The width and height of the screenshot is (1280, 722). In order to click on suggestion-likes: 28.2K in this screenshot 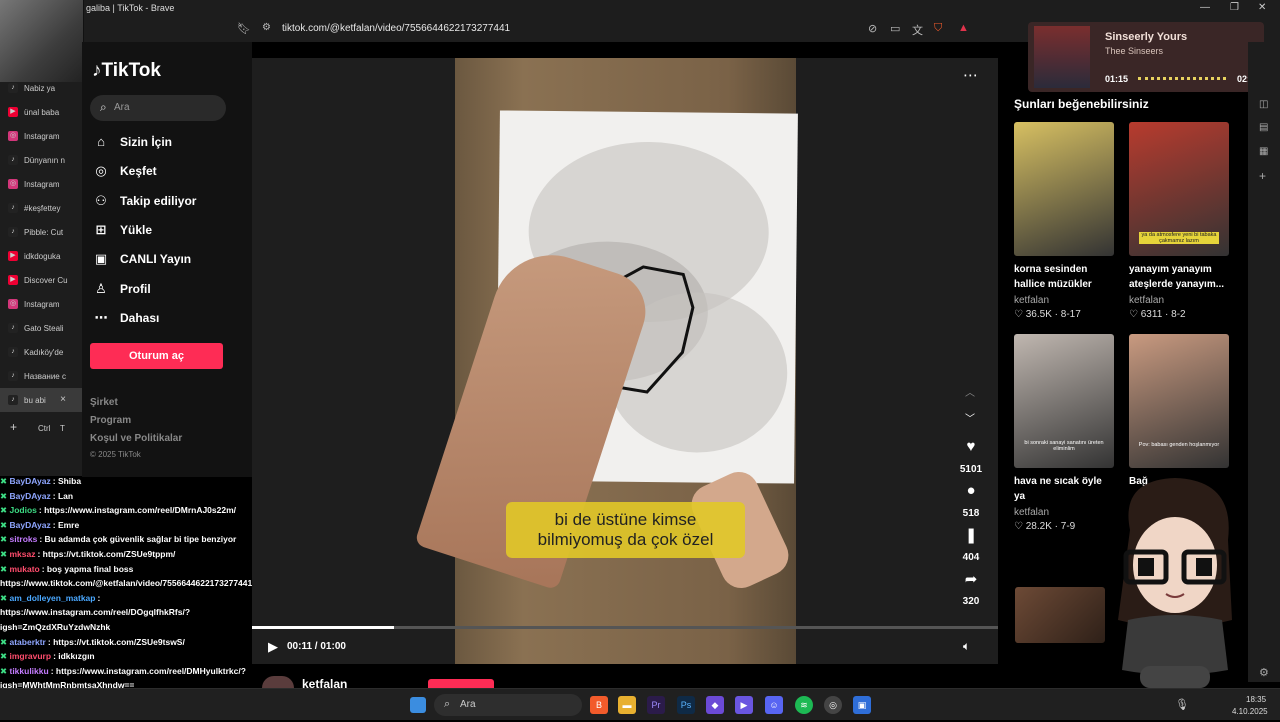, I will do `click(1039, 526)`.